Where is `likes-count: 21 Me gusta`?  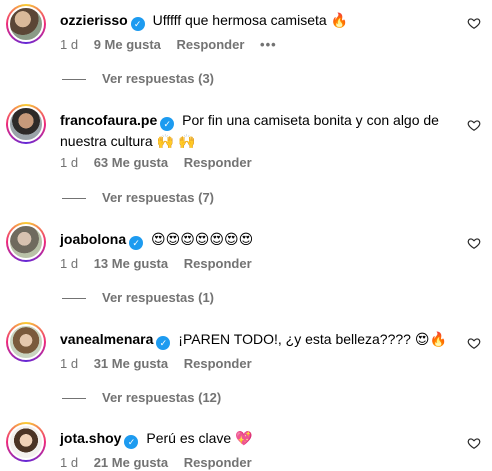 likes-count: 21 Me gusta is located at coordinates (131, 462).